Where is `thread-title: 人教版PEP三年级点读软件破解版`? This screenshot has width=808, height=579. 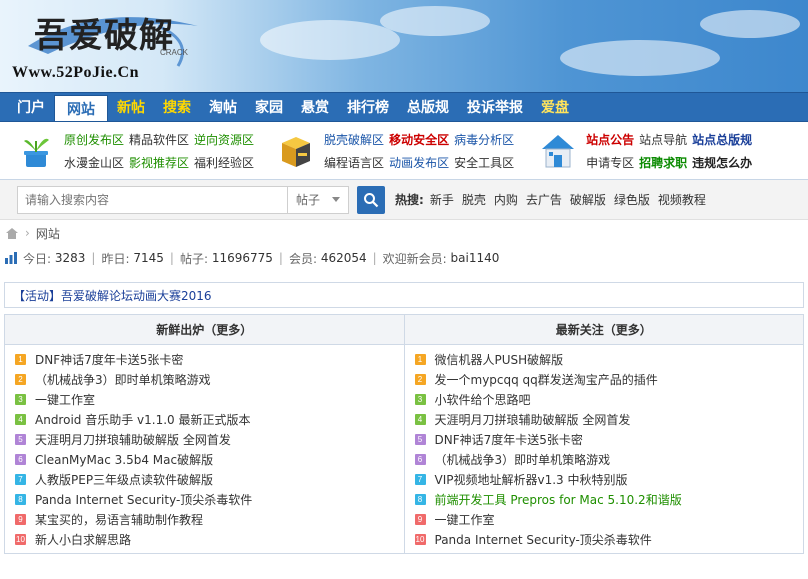 thread-title: 人教版PEP三年级点读软件破解版 is located at coordinates (124, 479).